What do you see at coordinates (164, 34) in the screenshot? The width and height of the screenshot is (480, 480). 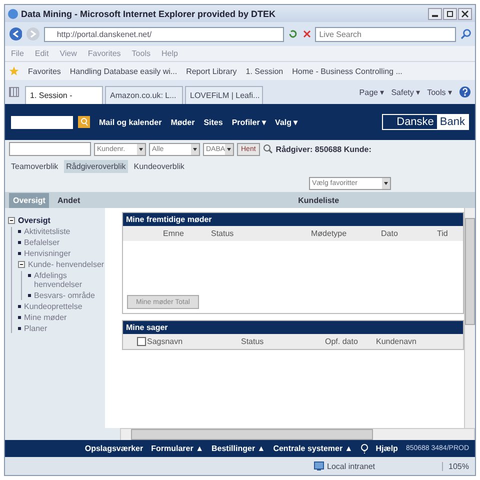 I see `address-field: http://portal.danskenet.net/` at bounding box center [164, 34].